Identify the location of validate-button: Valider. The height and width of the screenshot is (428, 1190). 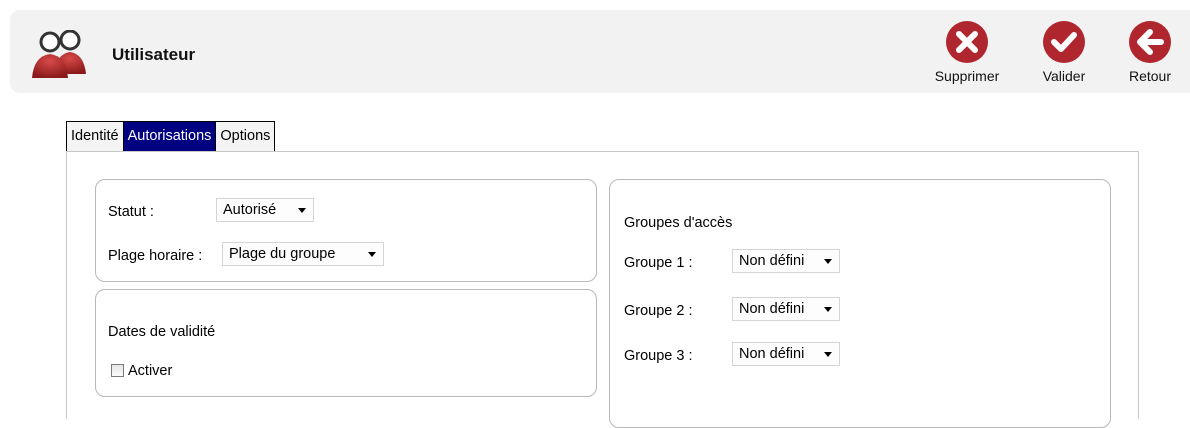
(1064, 52).